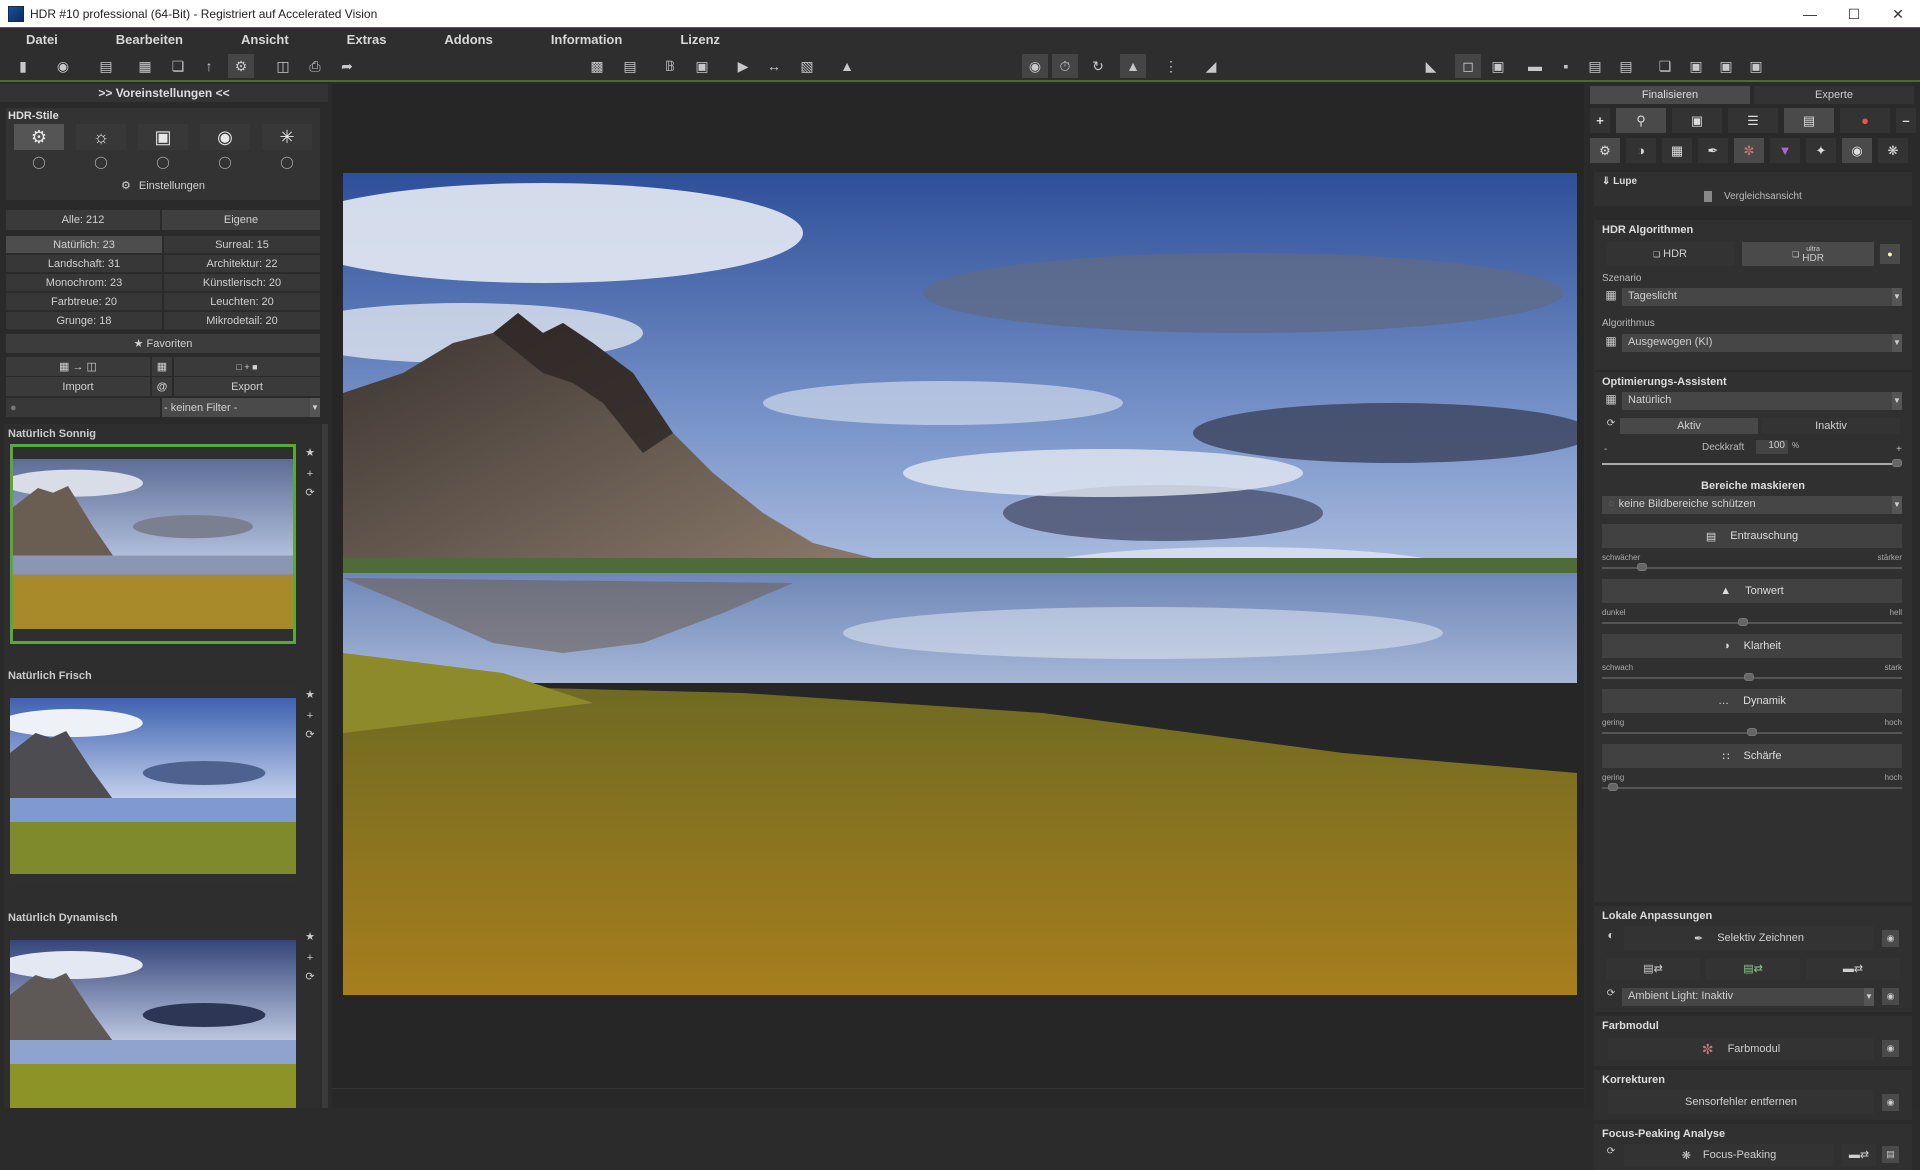 This screenshot has width=1920, height=1170. Describe the element at coordinates (367, 39) in the screenshot. I see `menu-extras: Extras` at that location.